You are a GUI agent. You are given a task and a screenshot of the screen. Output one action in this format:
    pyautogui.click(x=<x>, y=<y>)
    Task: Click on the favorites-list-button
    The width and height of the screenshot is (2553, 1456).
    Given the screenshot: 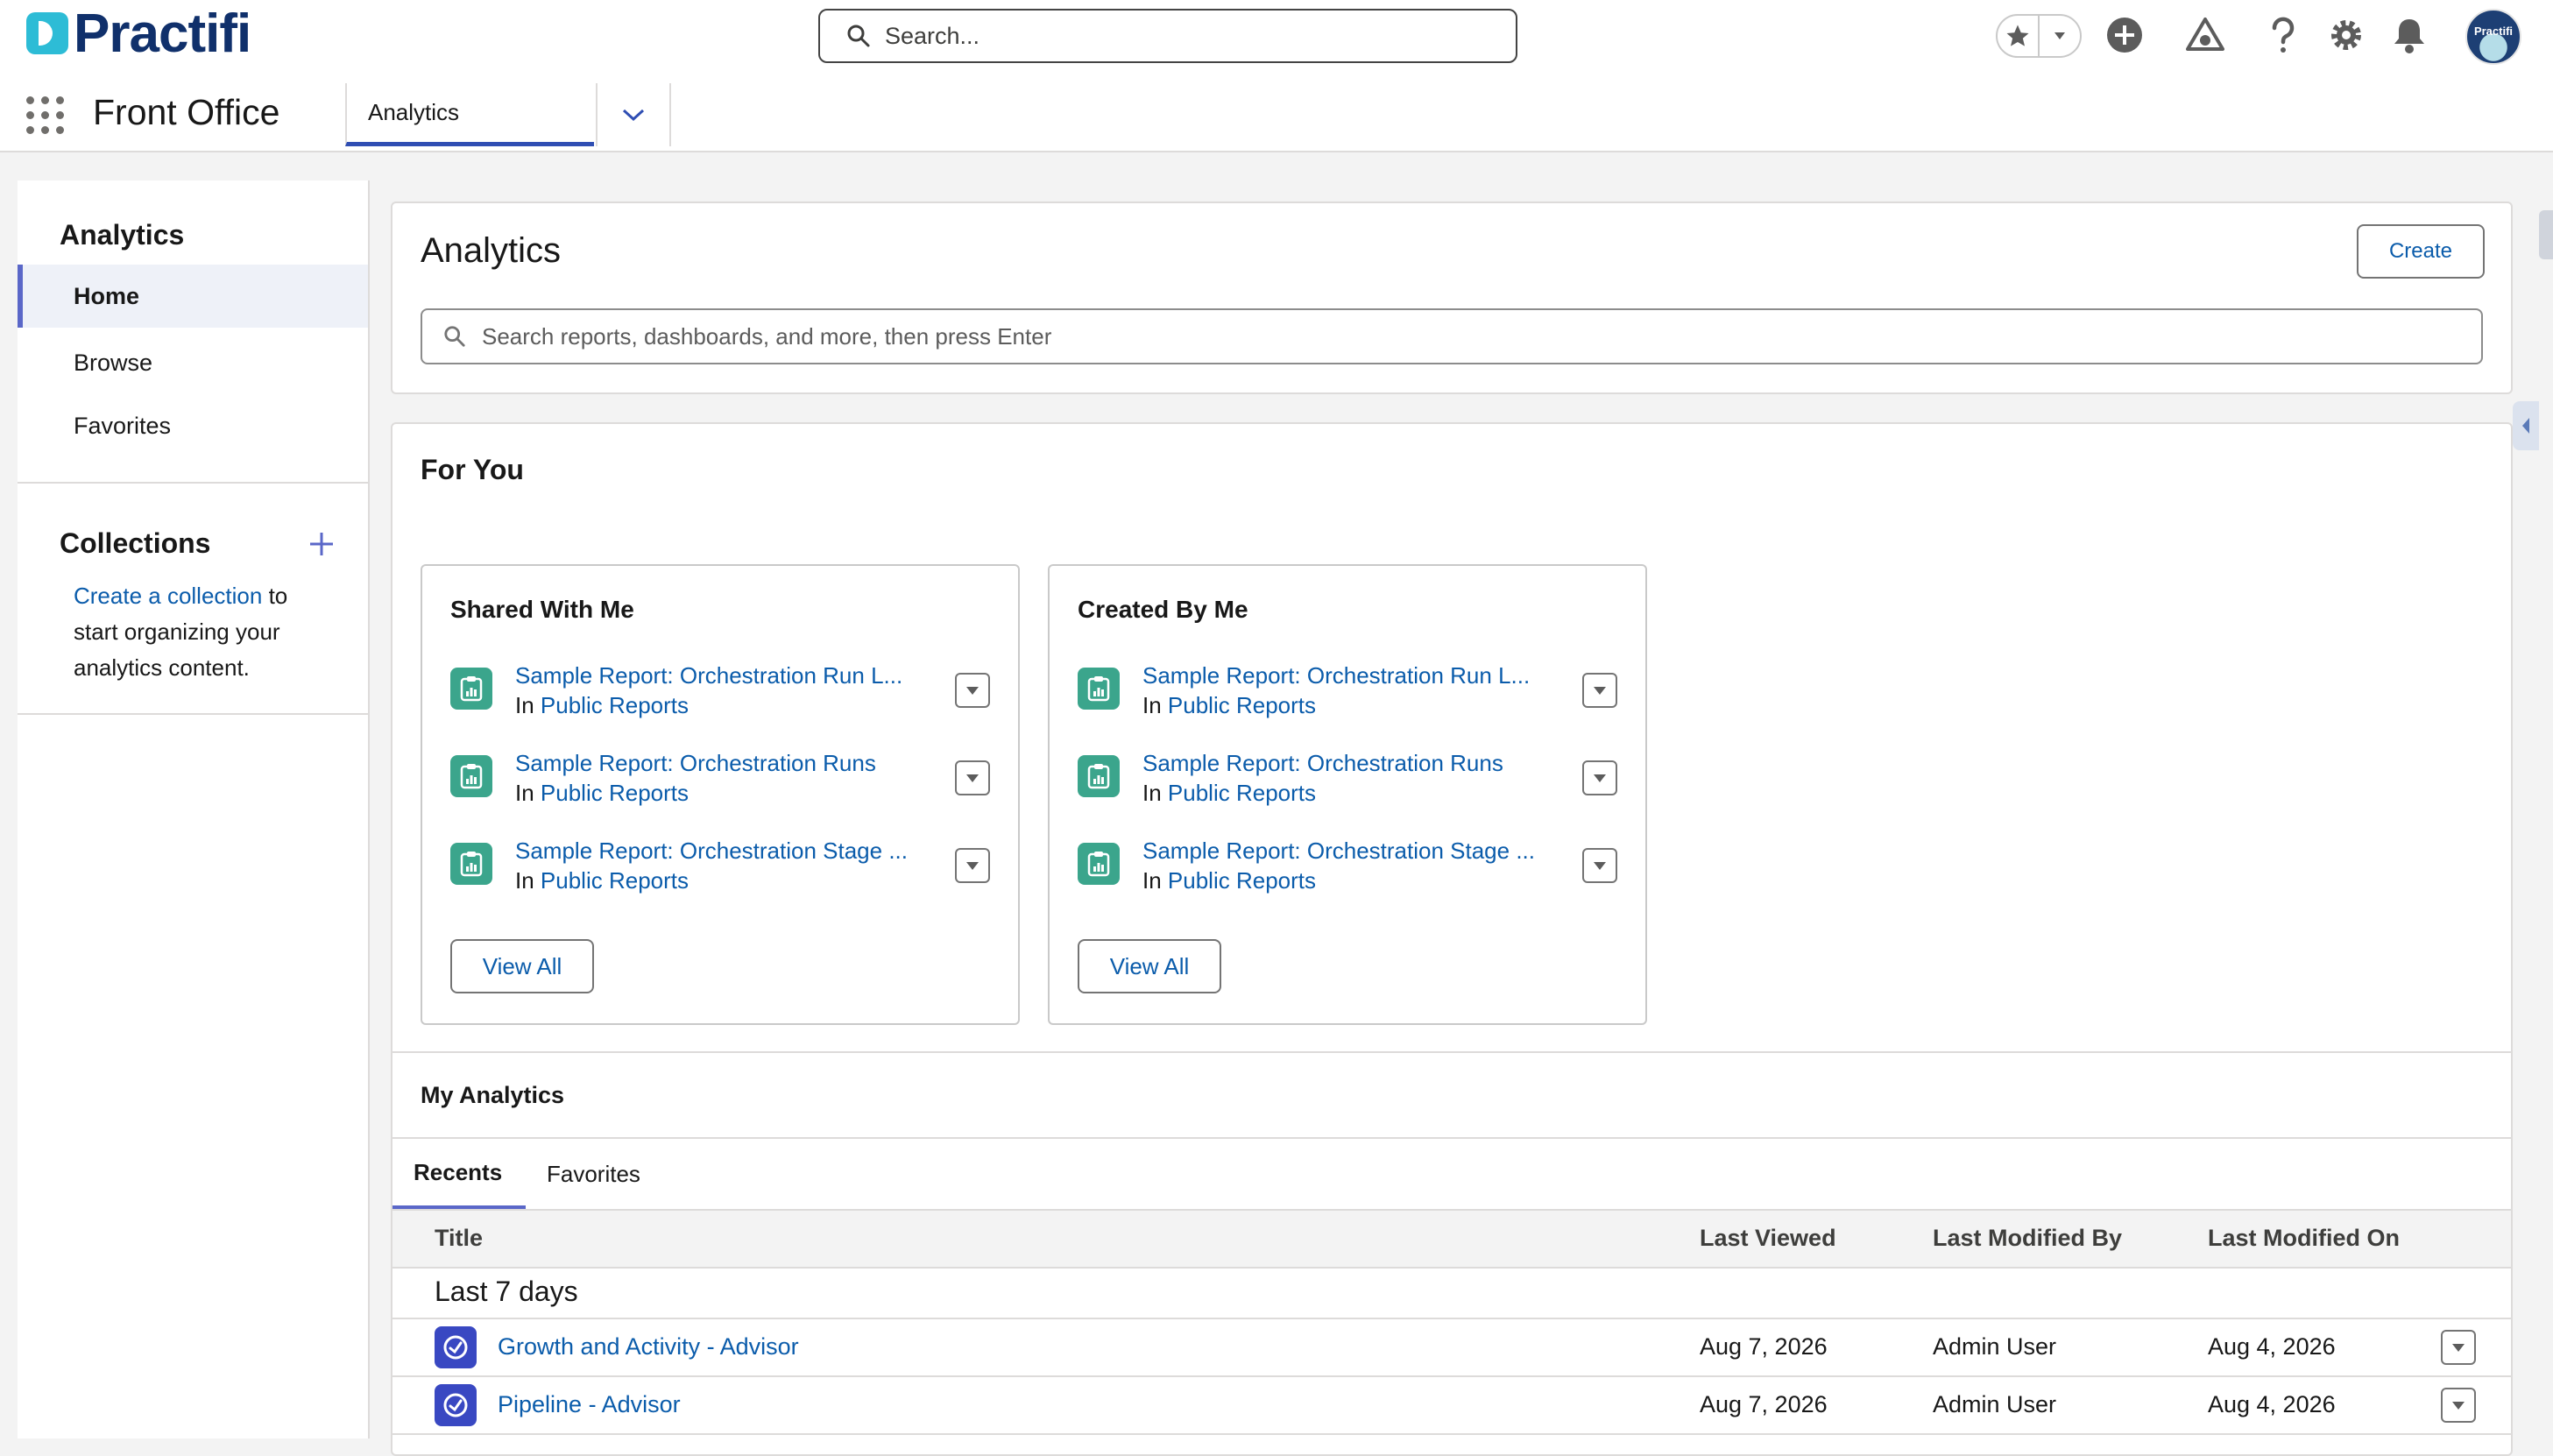 What is the action you would take?
    pyautogui.click(x=2059, y=36)
    